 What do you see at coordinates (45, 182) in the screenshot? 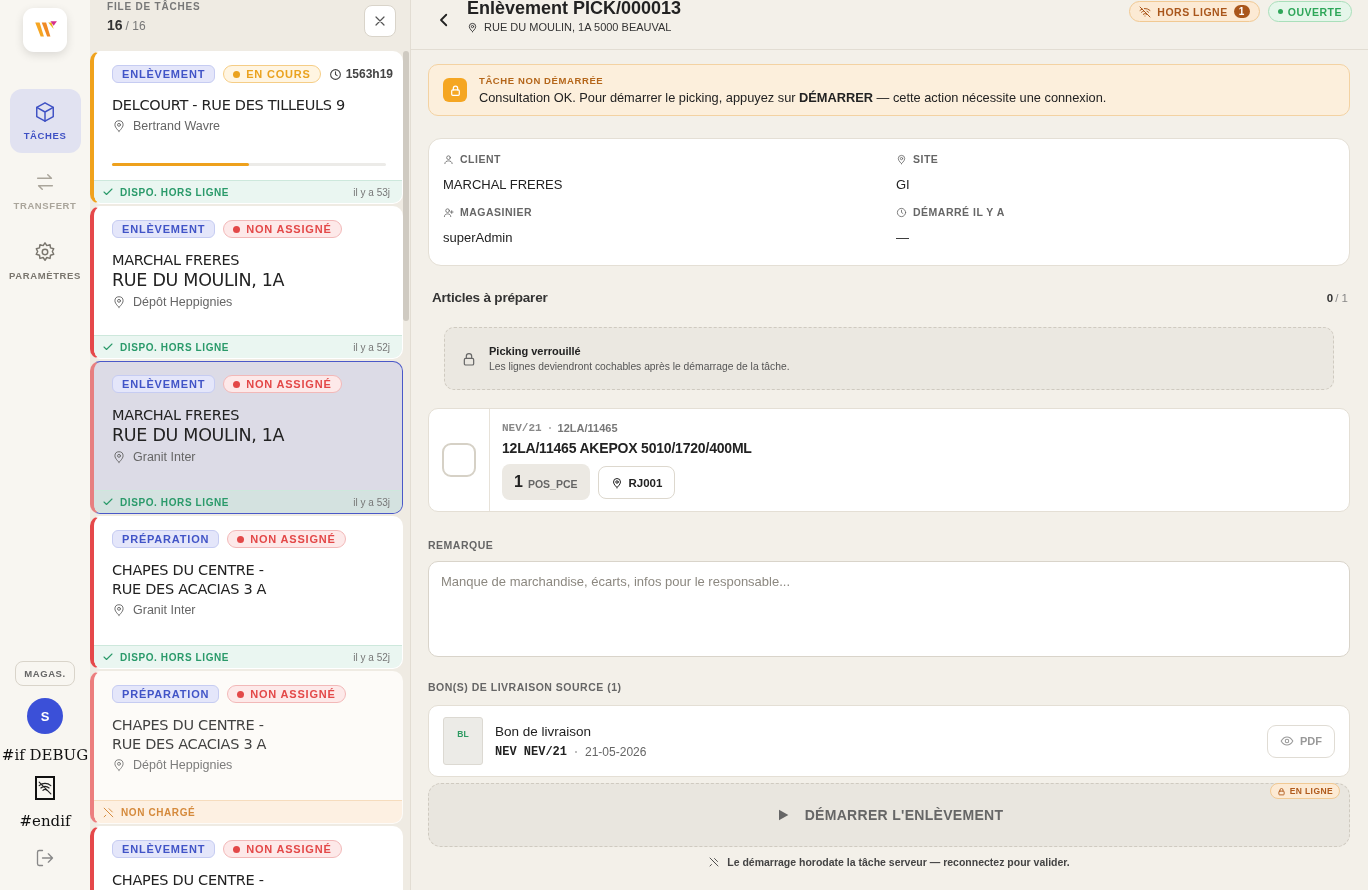
I see `arrows-icon` at bounding box center [45, 182].